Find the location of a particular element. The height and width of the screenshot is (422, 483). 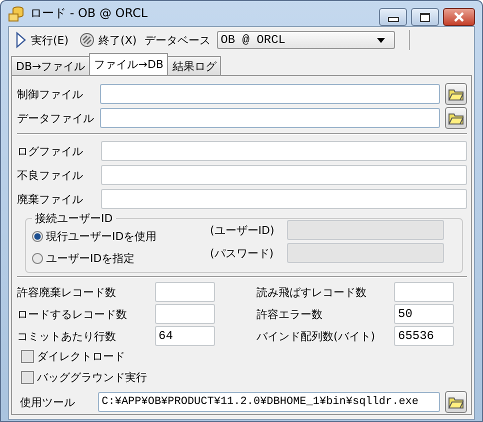

field-label: (パスワード) is located at coordinates (242, 253).